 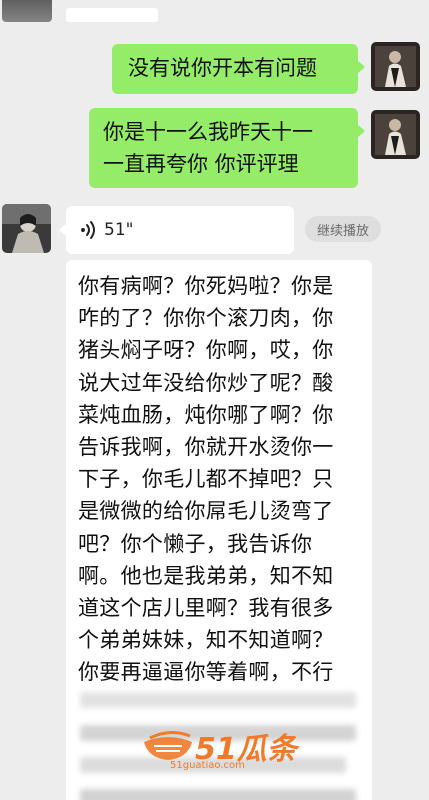 What do you see at coordinates (27, 11) in the screenshot?
I see `previous-avatar-remnant` at bounding box center [27, 11].